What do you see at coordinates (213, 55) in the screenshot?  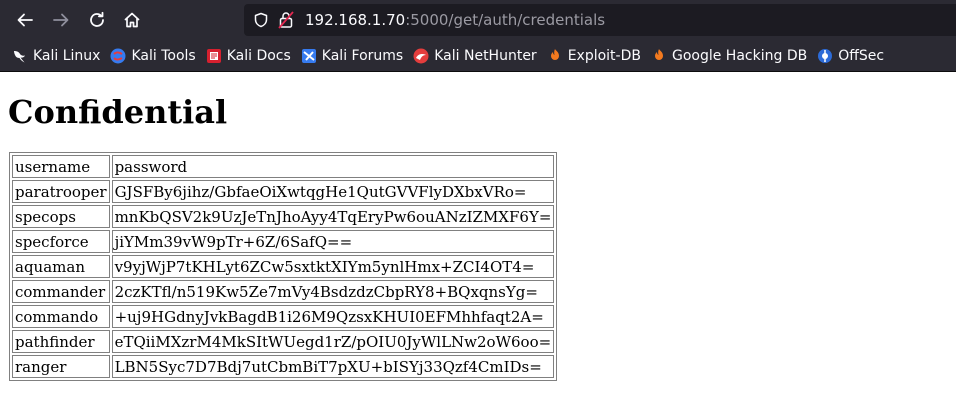 I see `kali-docs-icon` at bounding box center [213, 55].